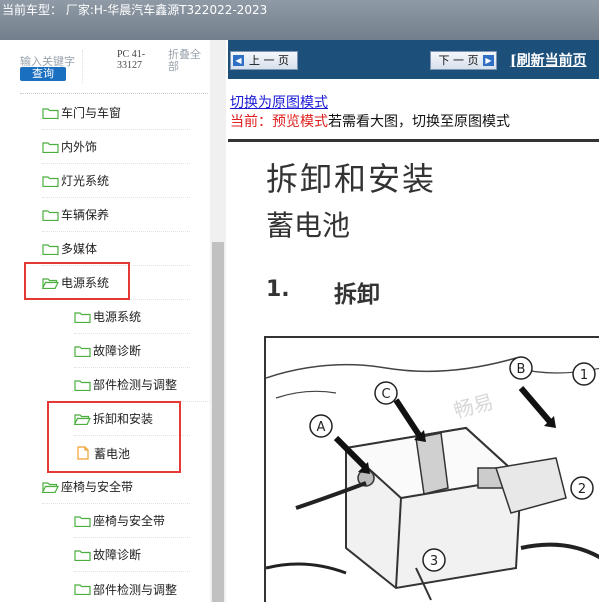 The image size is (599, 602). I want to click on callout-label: C, so click(385, 394).